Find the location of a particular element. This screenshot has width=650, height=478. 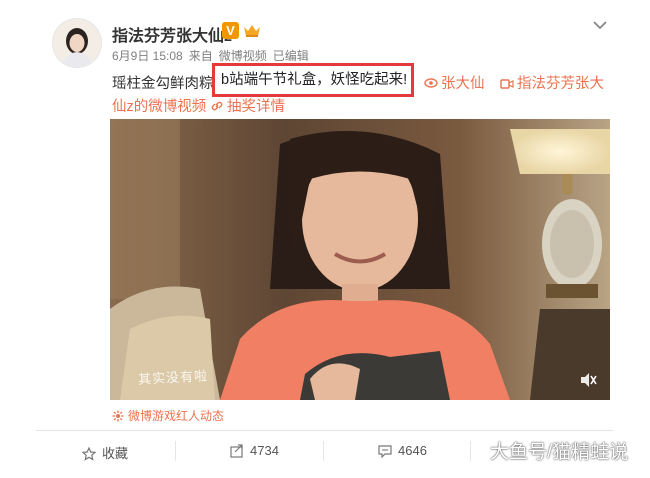

mute-icon is located at coordinates (588, 380).